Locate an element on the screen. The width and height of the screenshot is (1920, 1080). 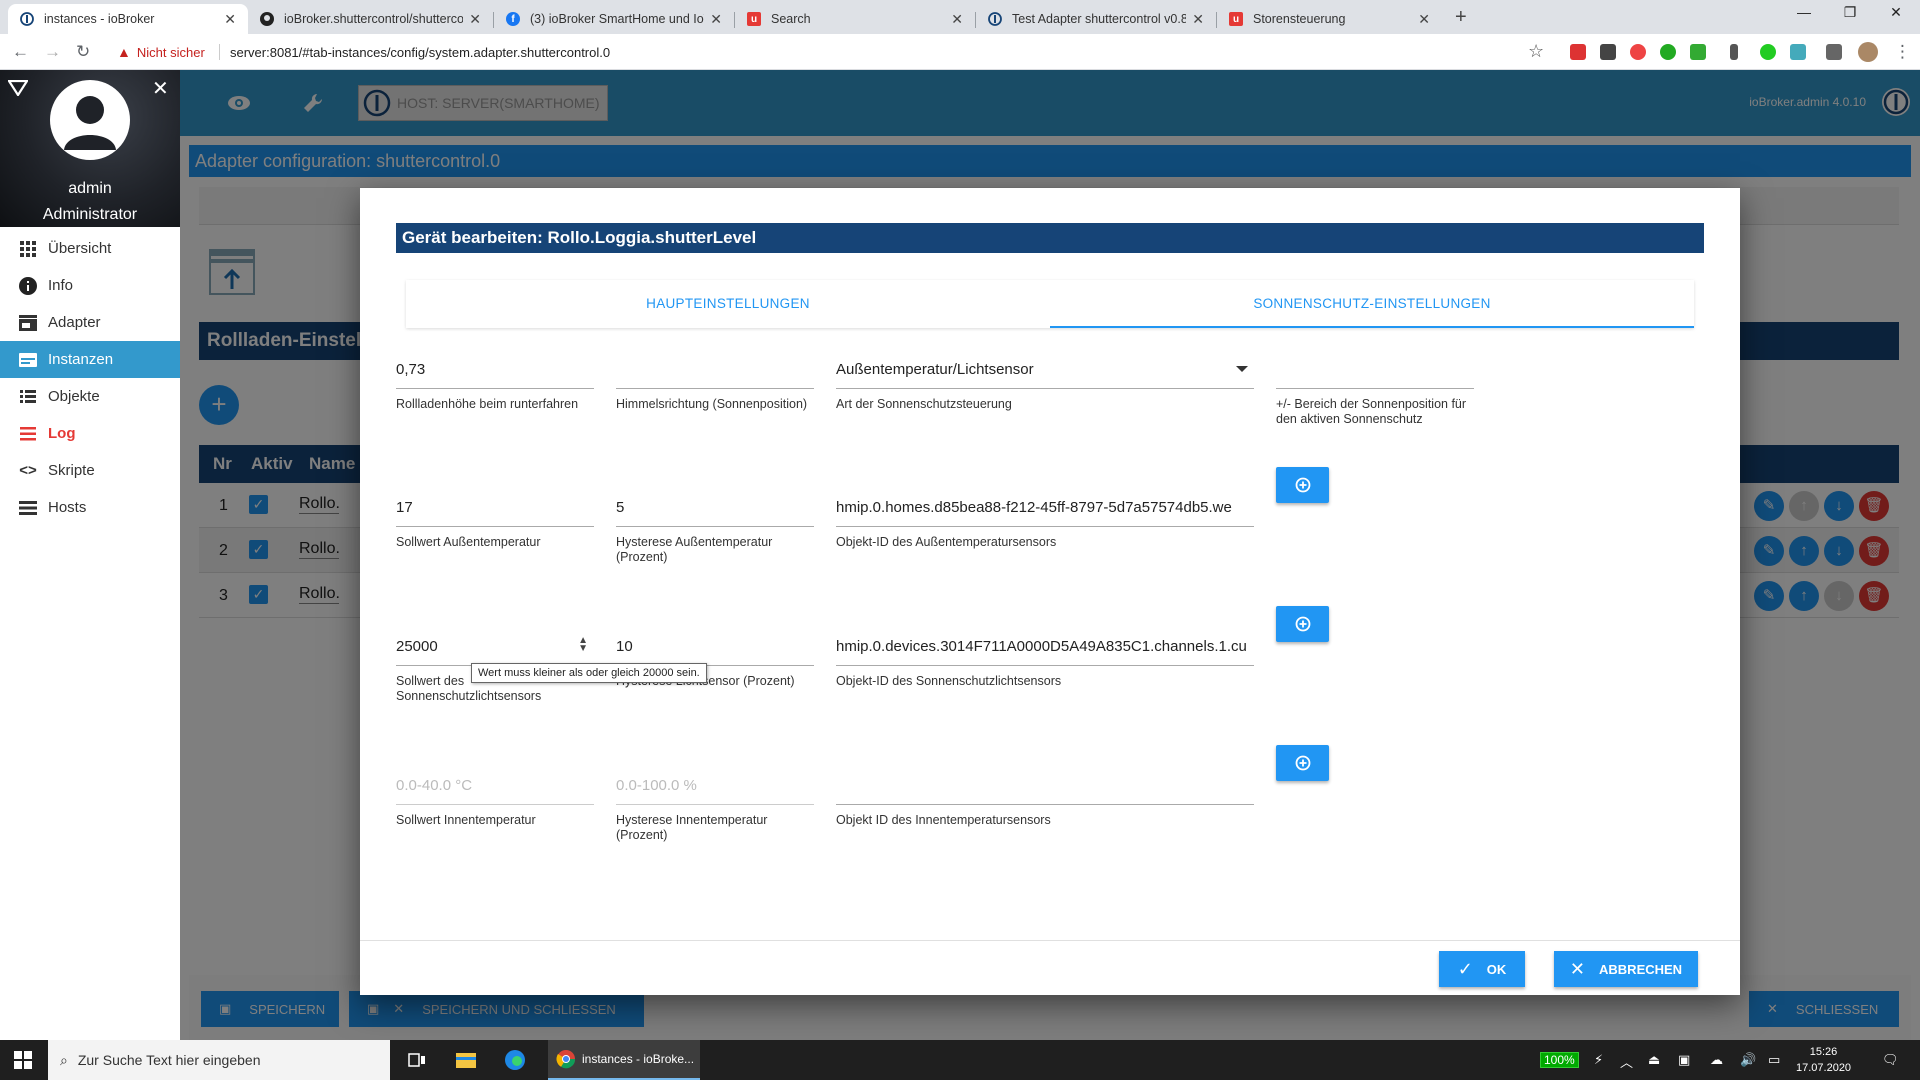
browser-menu-icon: ⋮ is located at coordinates (1902, 52).